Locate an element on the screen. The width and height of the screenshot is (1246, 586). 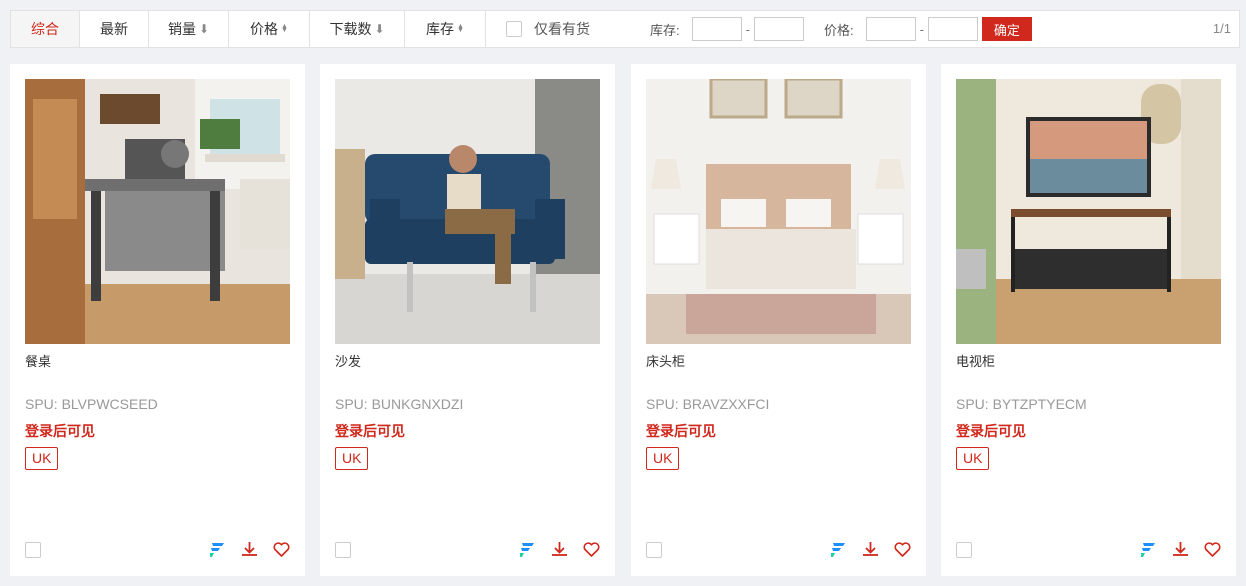
price-max-input is located at coordinates (952, 29).